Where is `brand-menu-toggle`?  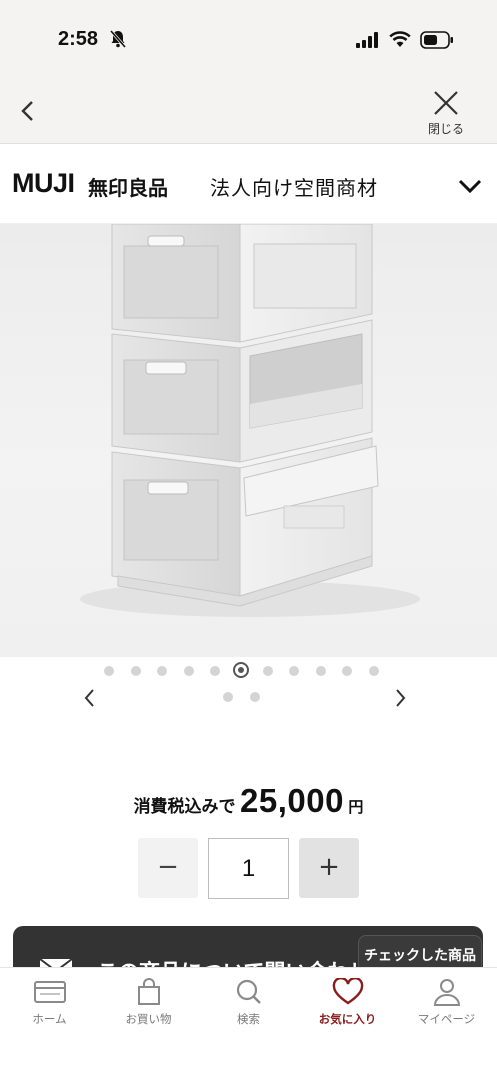
brand-menu-toggle is located at coordinates (470, 186).